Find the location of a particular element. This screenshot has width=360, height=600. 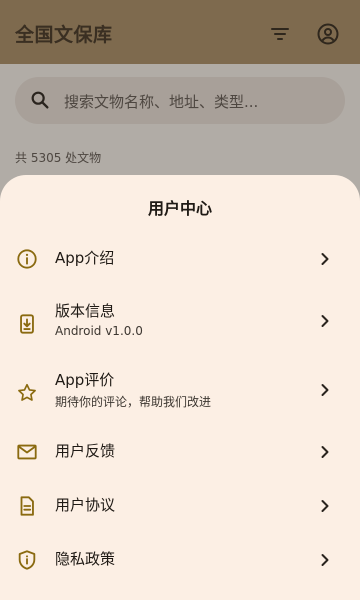

app-bar: 全国文保库 is located at coordinates (180, 32).